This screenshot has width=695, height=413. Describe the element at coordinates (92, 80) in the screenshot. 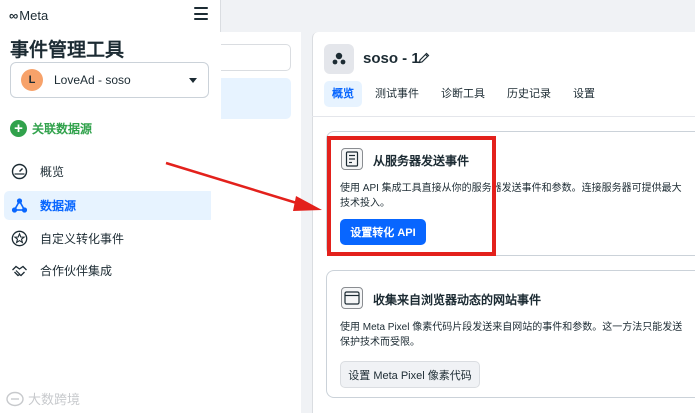

I see `account-name: LoveAd - soso` at that location.